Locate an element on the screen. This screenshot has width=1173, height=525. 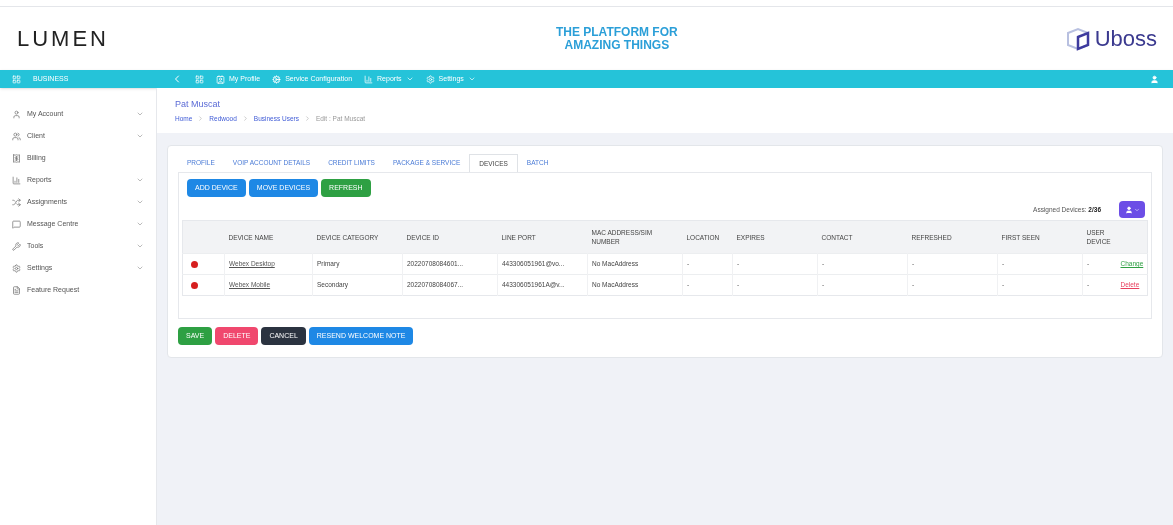
document-icon is located at coordinates (16, 290).